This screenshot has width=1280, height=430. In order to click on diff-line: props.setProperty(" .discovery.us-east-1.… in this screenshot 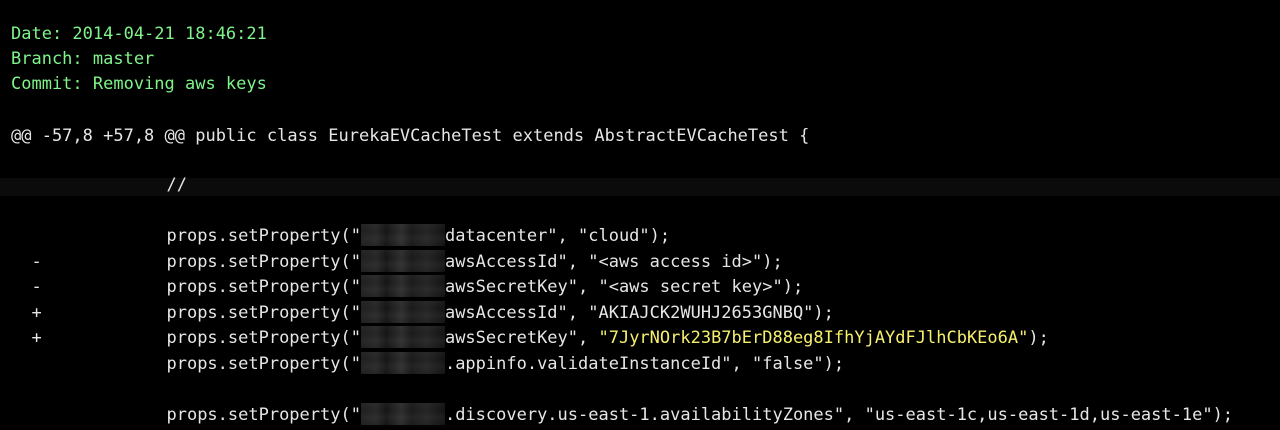, I will do `click(622, 402)`.